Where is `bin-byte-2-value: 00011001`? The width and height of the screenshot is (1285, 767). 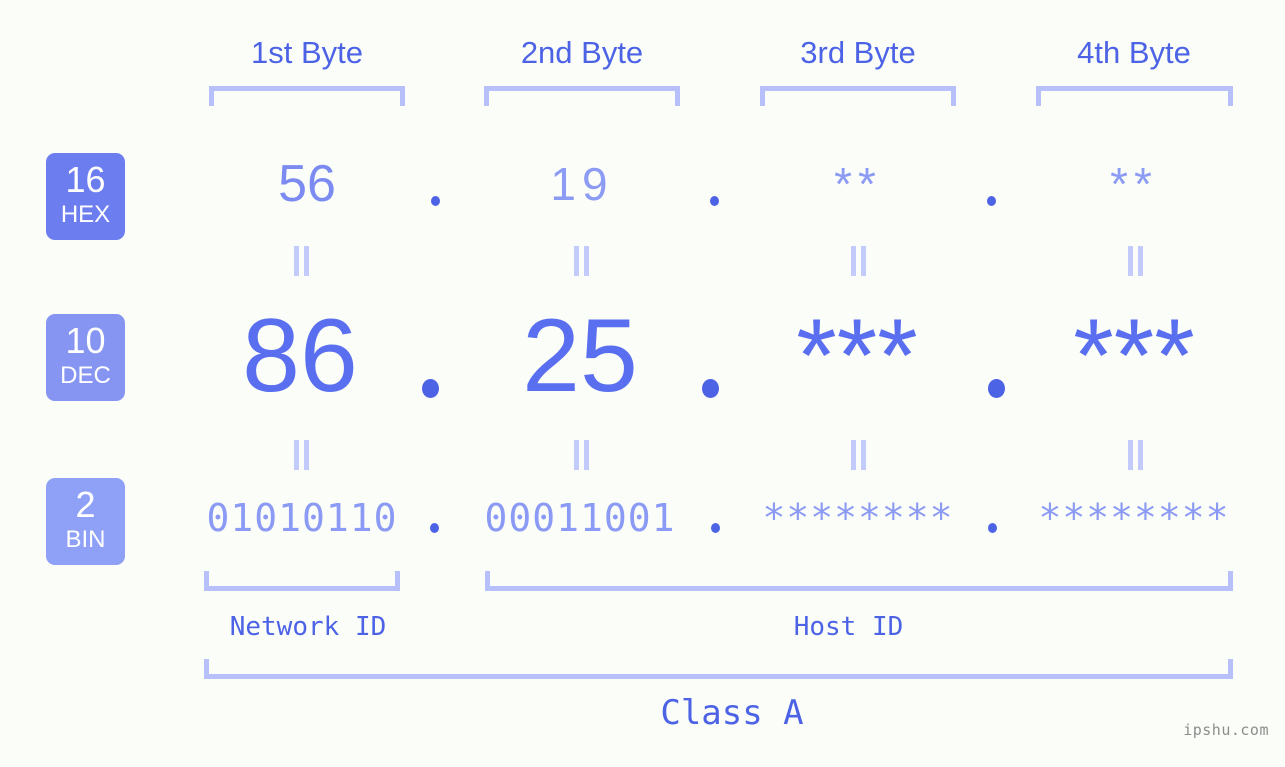 bin-byte-2-value: 00011001 is located at coordinates (580, 518).